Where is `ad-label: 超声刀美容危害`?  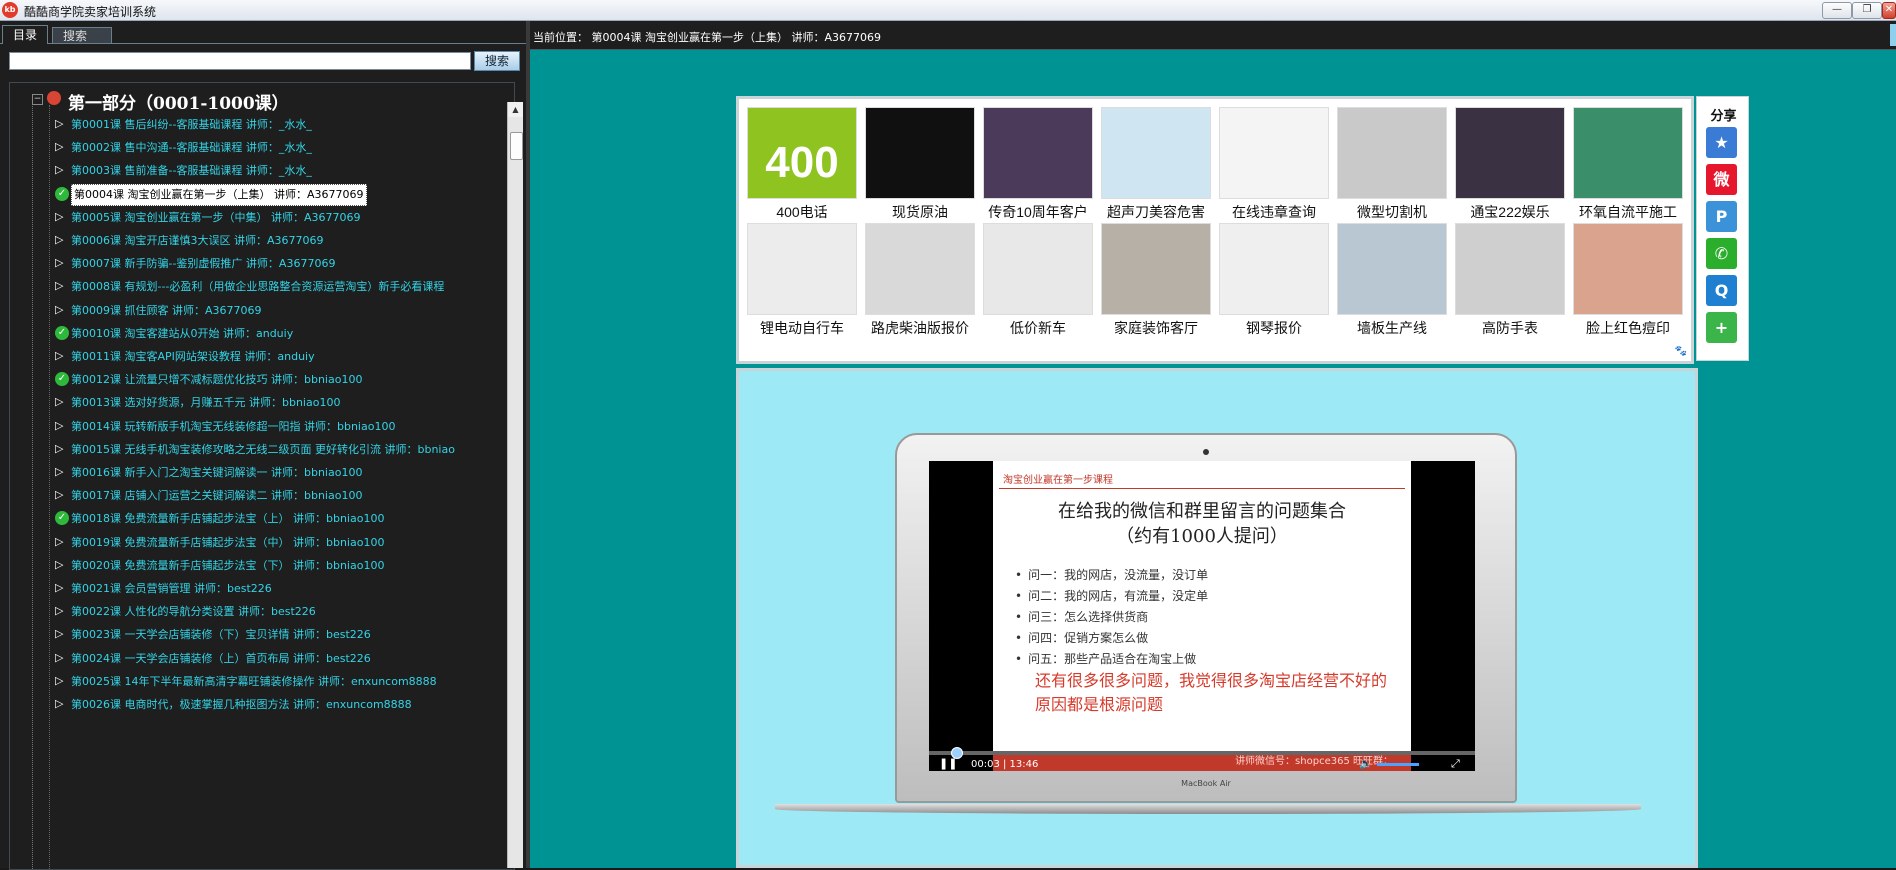 ad-label: 超声刀美容危害 is located at coordinates (1156, 212).